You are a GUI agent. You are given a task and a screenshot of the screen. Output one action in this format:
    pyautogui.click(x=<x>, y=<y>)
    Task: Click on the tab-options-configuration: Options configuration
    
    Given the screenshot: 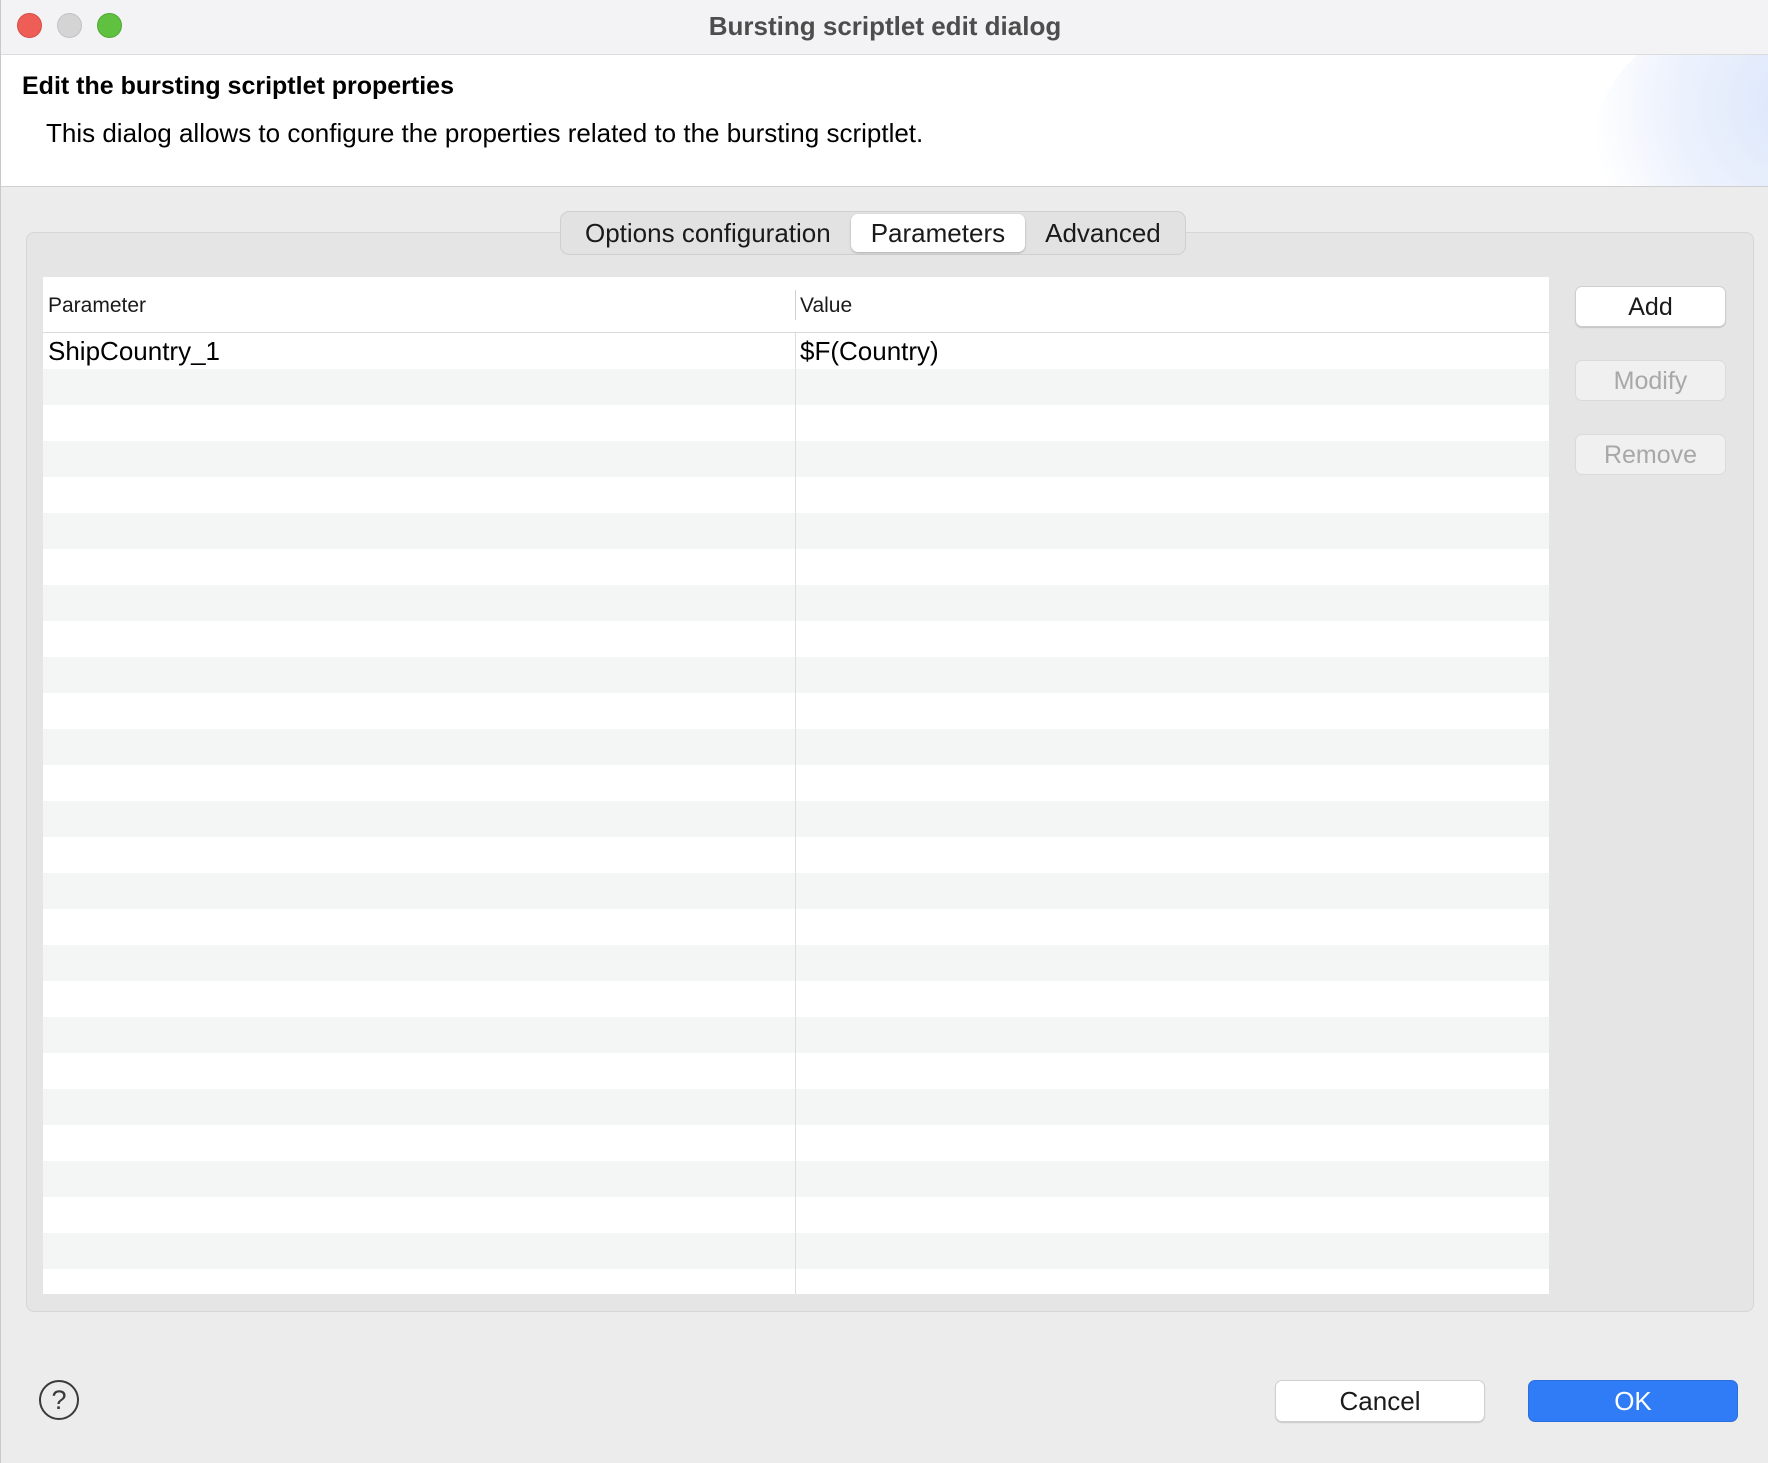 What is the action you would take?
    pyautogui.click(x=708, y=233)
    